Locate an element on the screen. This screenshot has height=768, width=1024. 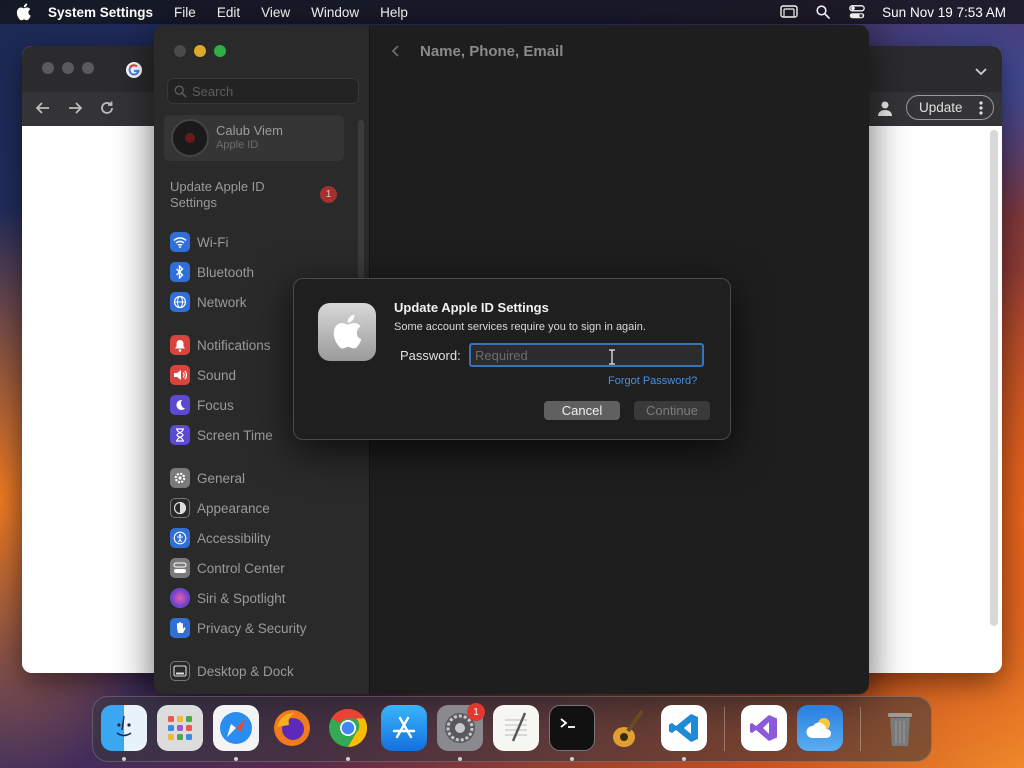
launchpad-icon is located at coordinates (180, 728).